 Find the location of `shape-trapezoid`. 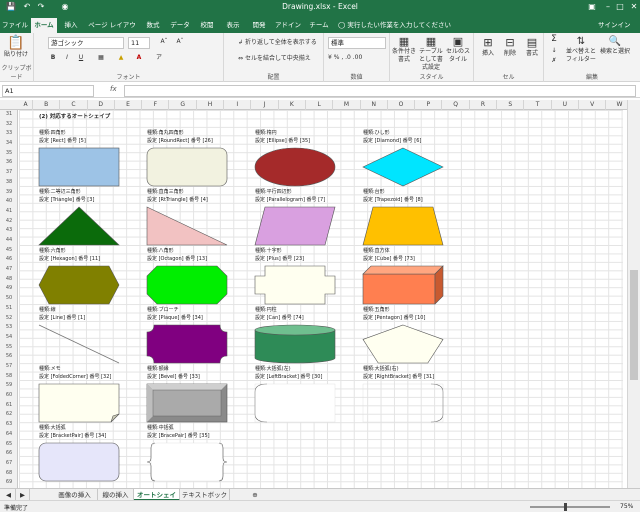

shape-trapezoid is located at coordinates (403, 226).